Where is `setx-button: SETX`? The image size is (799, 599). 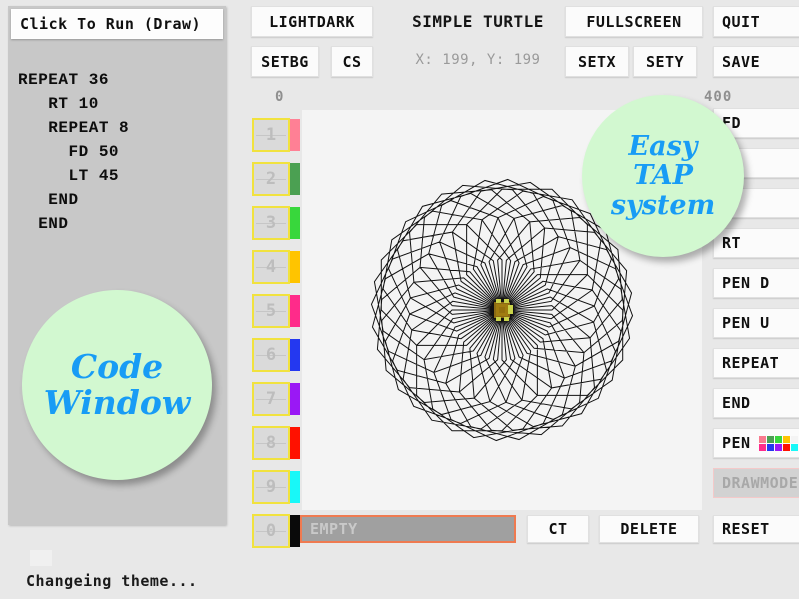 setx-button: SETX is located at coordinates (597, 61).